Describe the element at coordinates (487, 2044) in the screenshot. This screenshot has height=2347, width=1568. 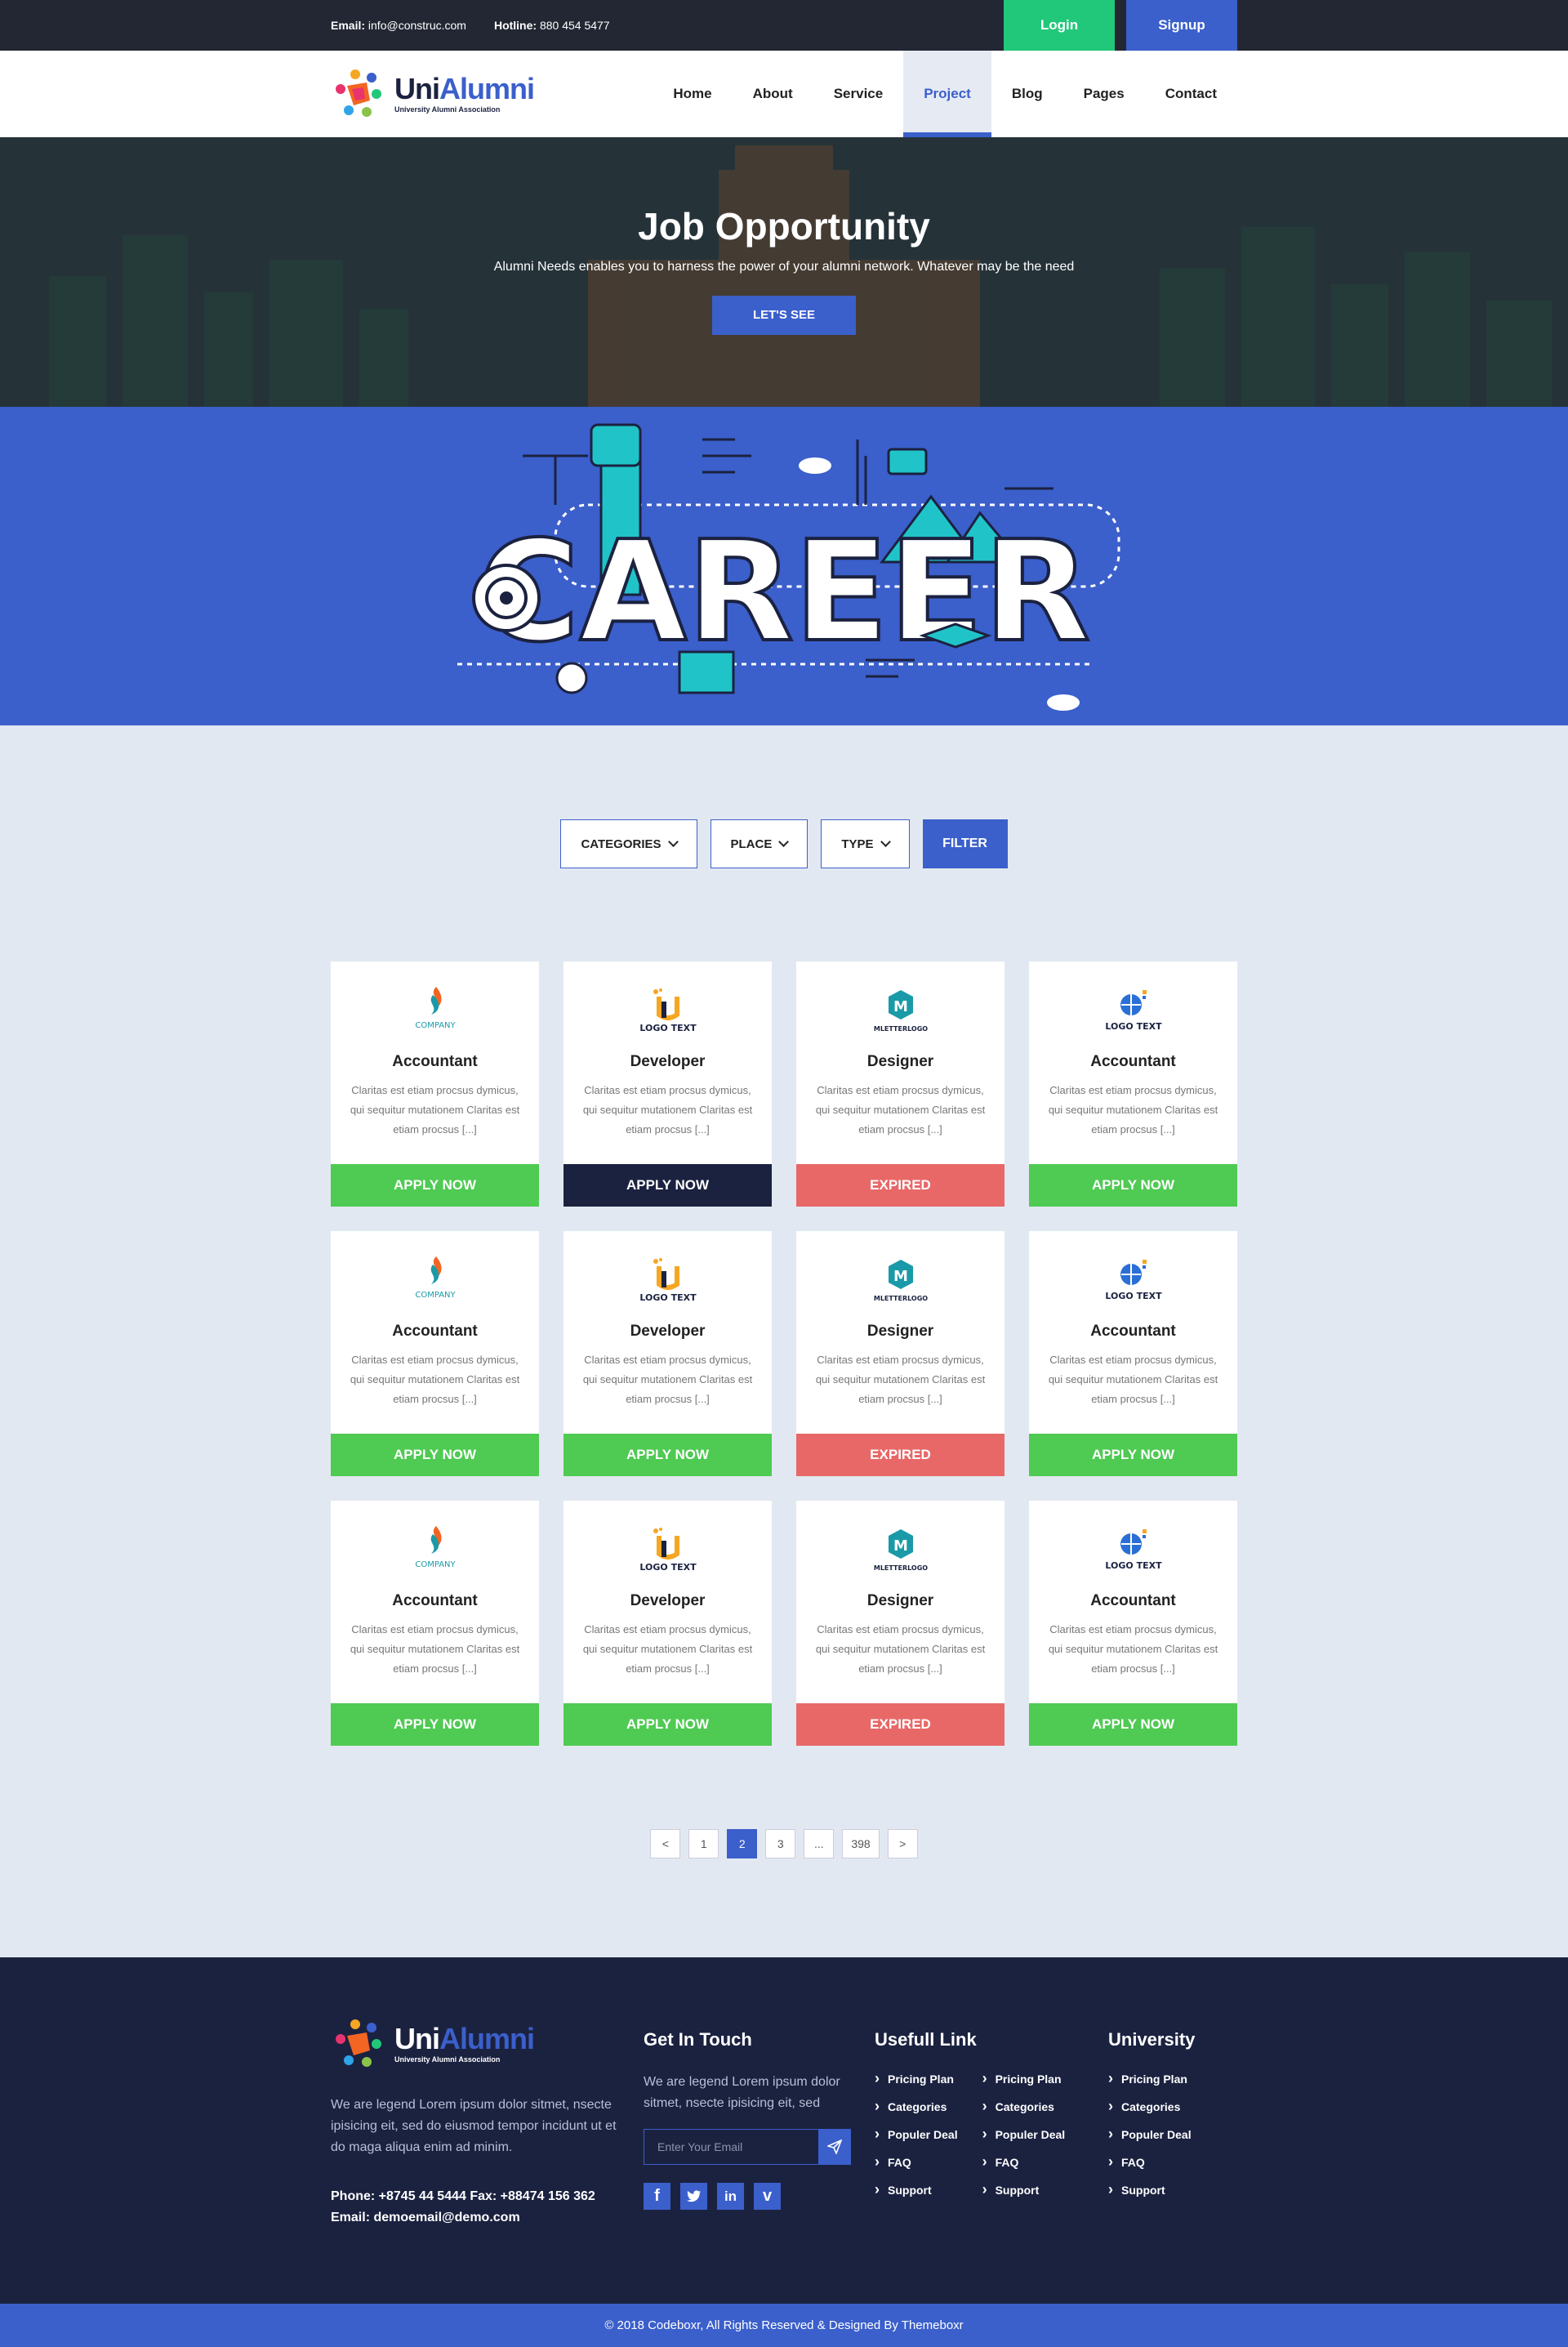
I see `footer-brand-logo: UniAlumni University Alumni Association` at that location.